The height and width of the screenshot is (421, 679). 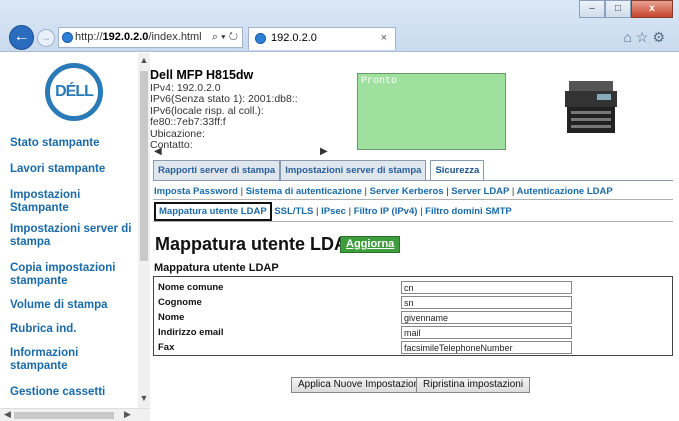 I want to click on link-sistema-autenticazione: Sistema di autenticazione, so click(x=304, y=191).